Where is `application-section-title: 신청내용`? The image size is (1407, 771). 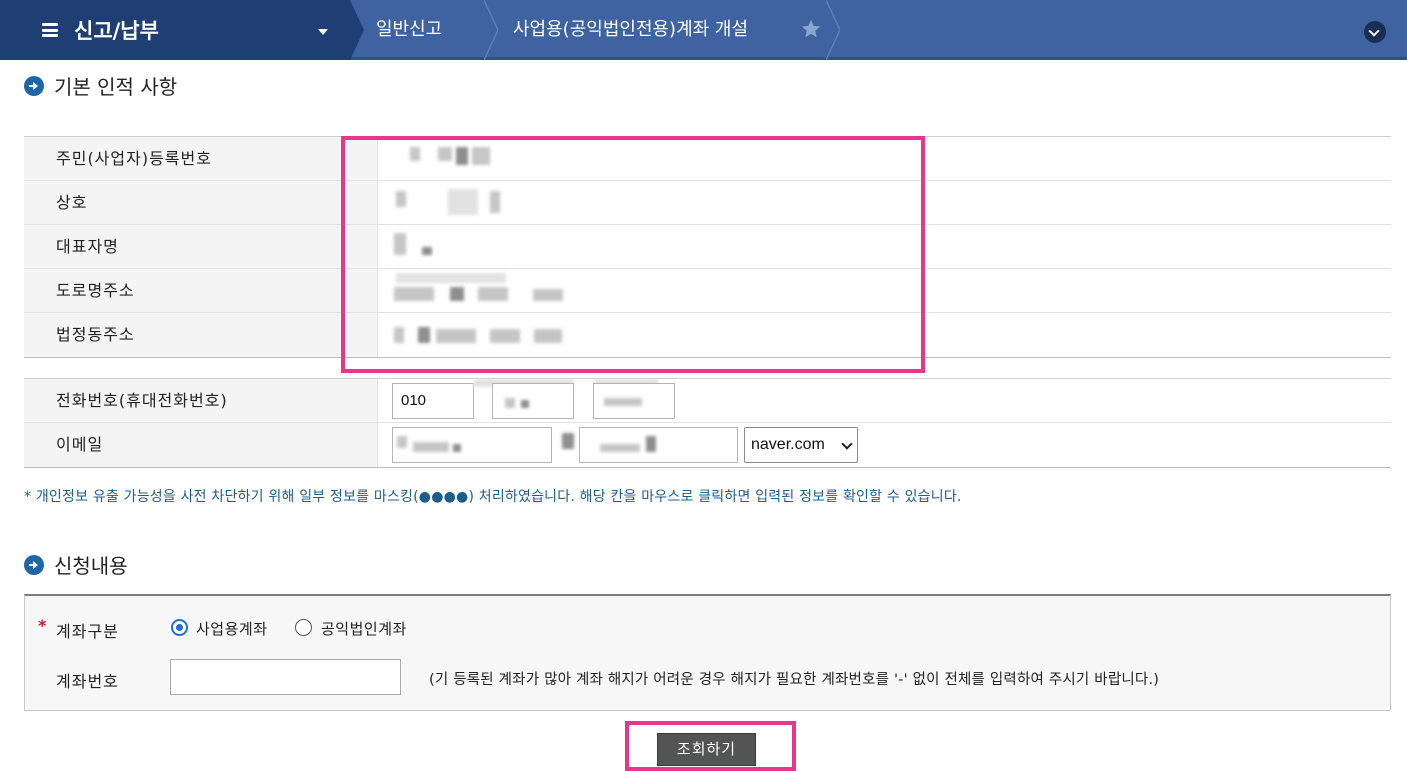
application-section-title: 신청내용 is located at coordinates (76, 564).